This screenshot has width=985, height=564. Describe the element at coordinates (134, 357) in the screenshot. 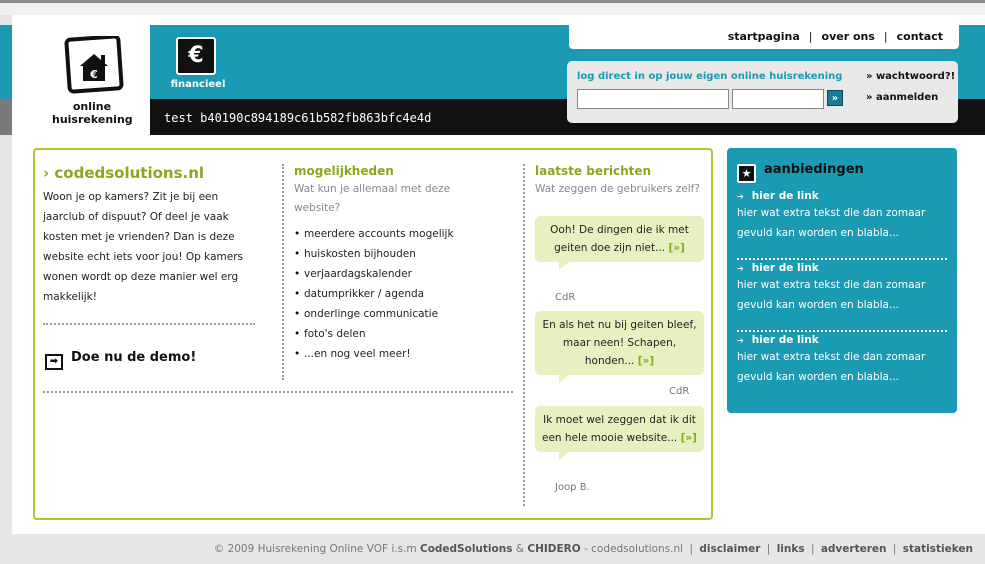

I see `demo-label: Doe nu de demo!` at that location.